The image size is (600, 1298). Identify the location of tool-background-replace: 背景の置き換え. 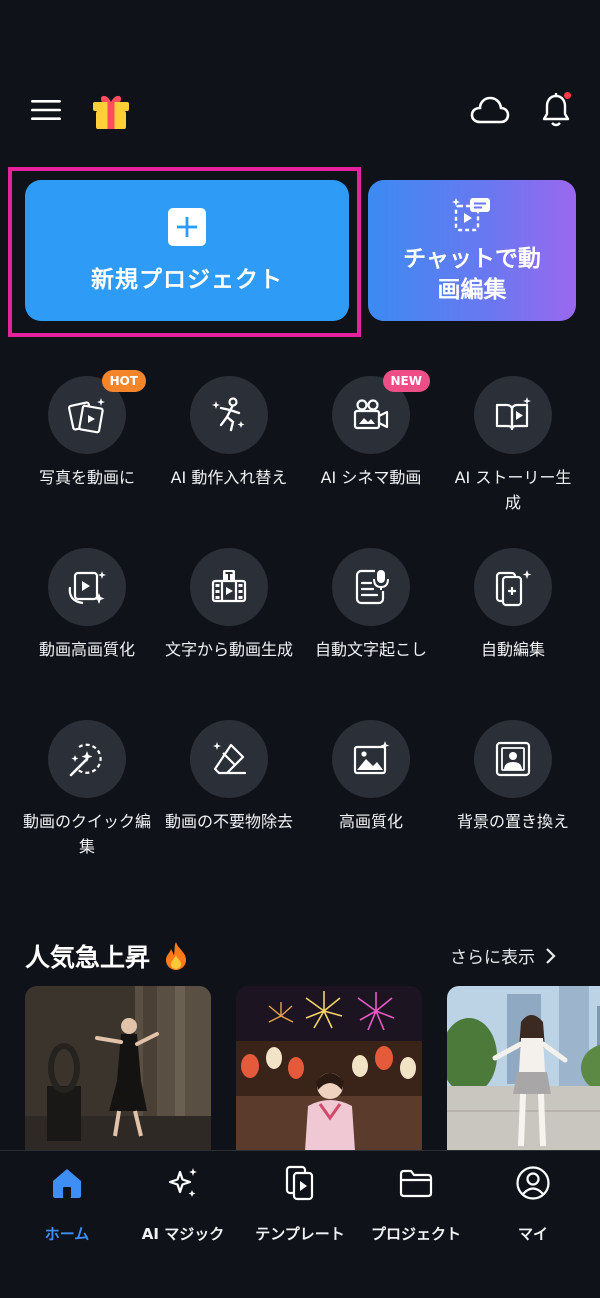
(513, 777).